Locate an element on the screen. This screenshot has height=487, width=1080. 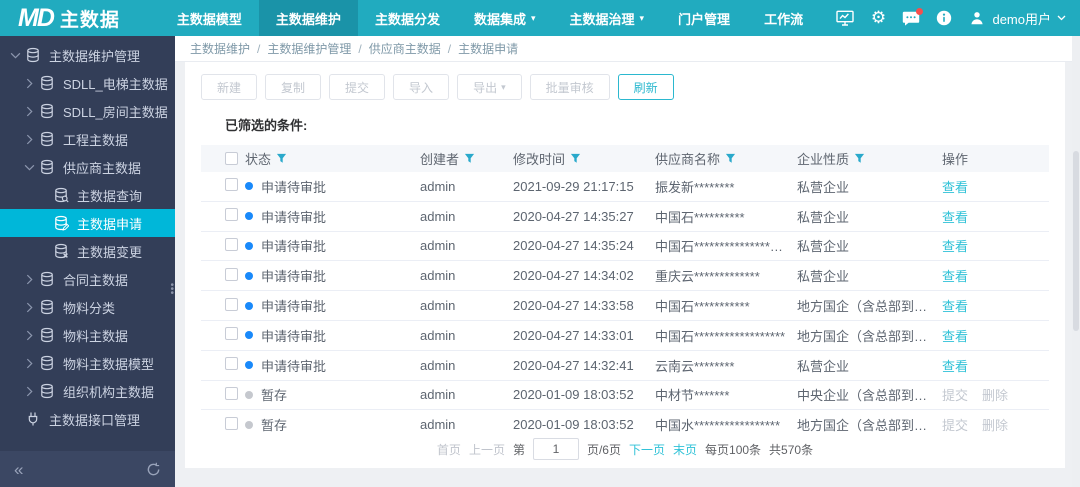
nav-item-5: 门户管理 is located at coordinates (704, 18).